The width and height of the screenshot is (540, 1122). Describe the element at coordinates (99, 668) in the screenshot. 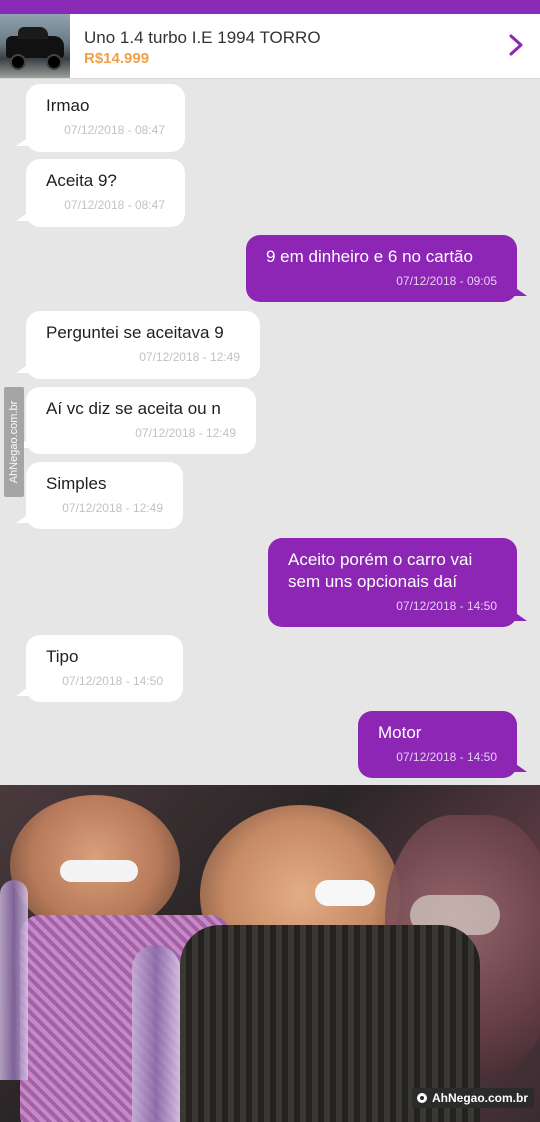

I see `message-bubble-received: Tipo 07/12/2018 - 14:50` at that location.